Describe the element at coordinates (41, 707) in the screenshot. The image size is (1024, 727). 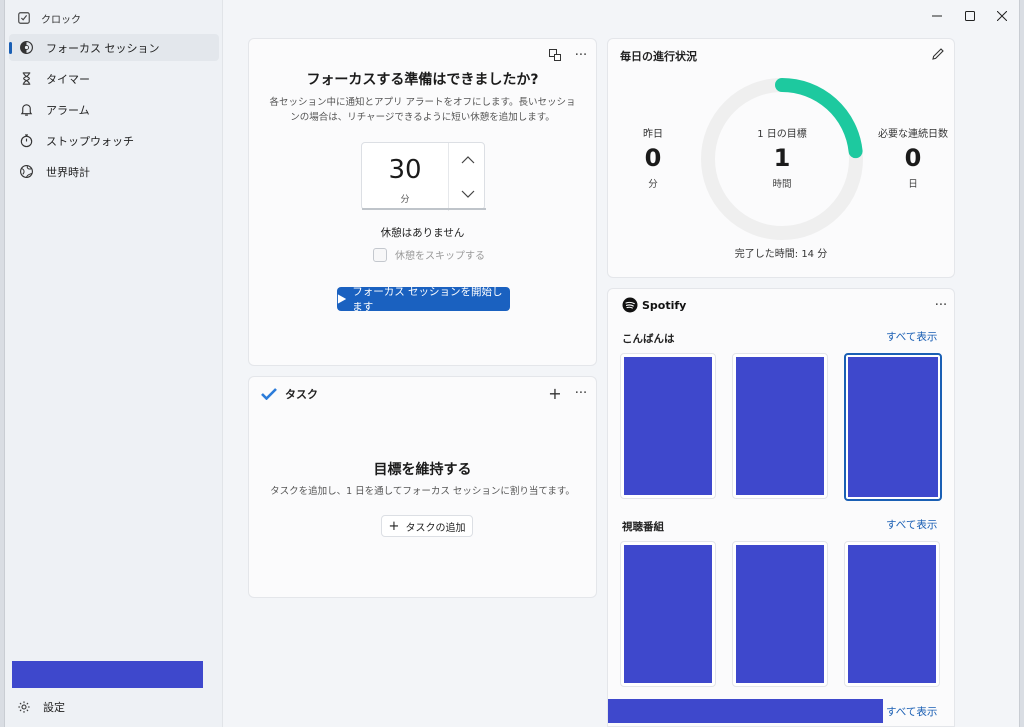
I see `sidebar-item-settings: 設定` at that location.